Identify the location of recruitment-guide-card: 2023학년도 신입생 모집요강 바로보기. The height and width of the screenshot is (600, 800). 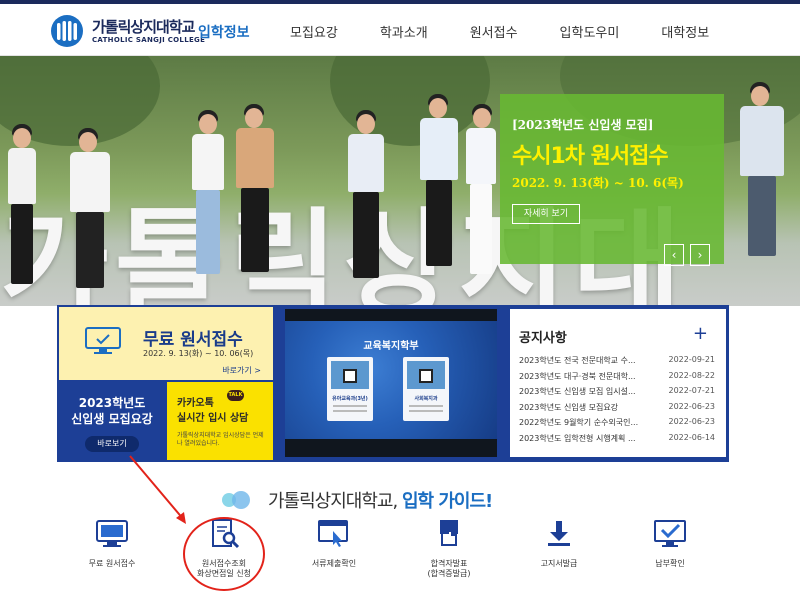
(112, 421).